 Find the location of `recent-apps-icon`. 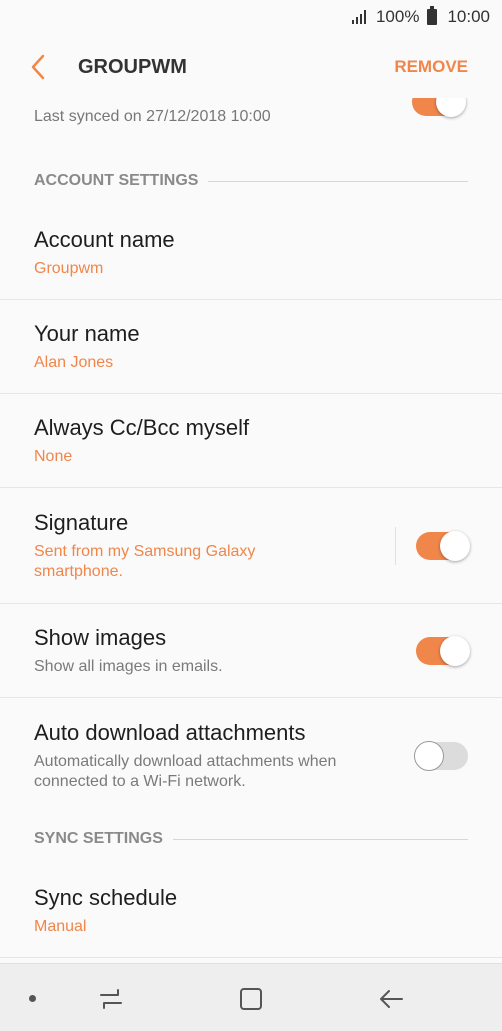

recent-apps-icon is located at coordinates (111, 999).